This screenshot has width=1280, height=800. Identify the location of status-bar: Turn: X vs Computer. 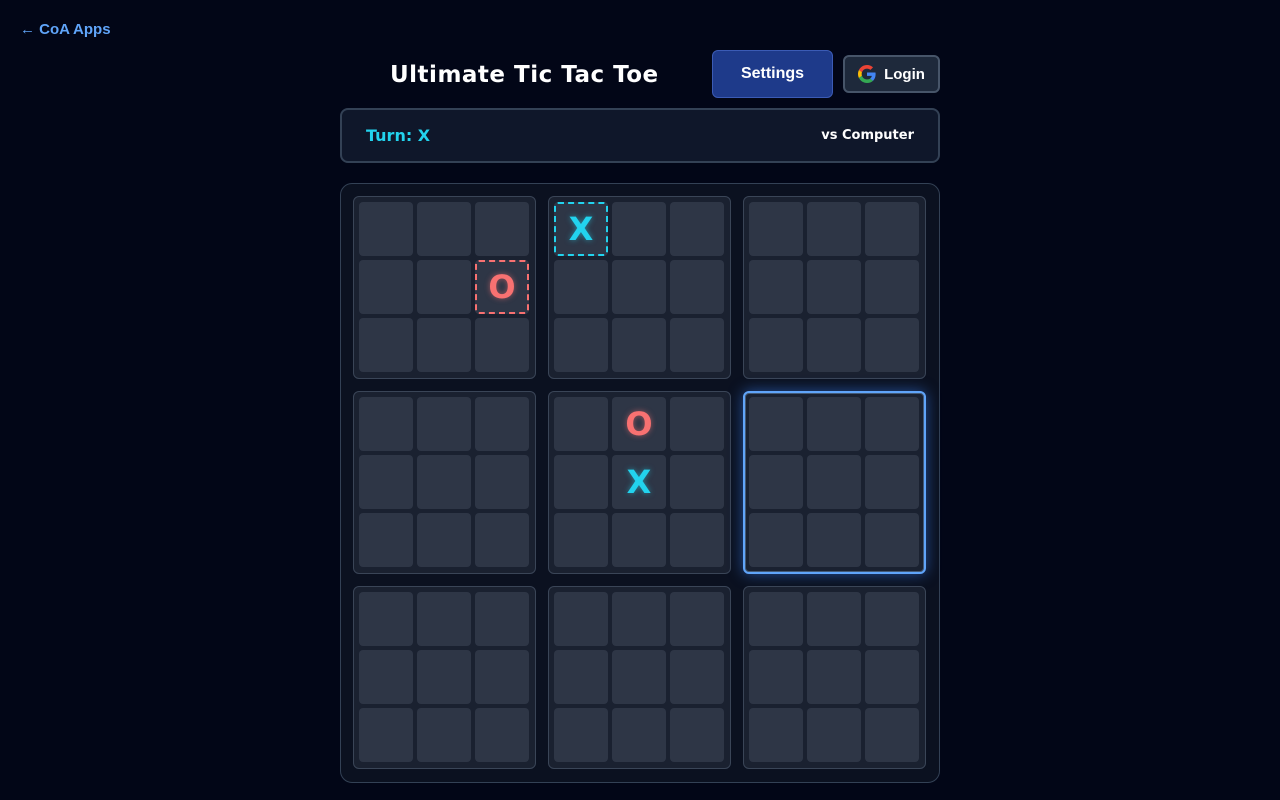
(640, 135).